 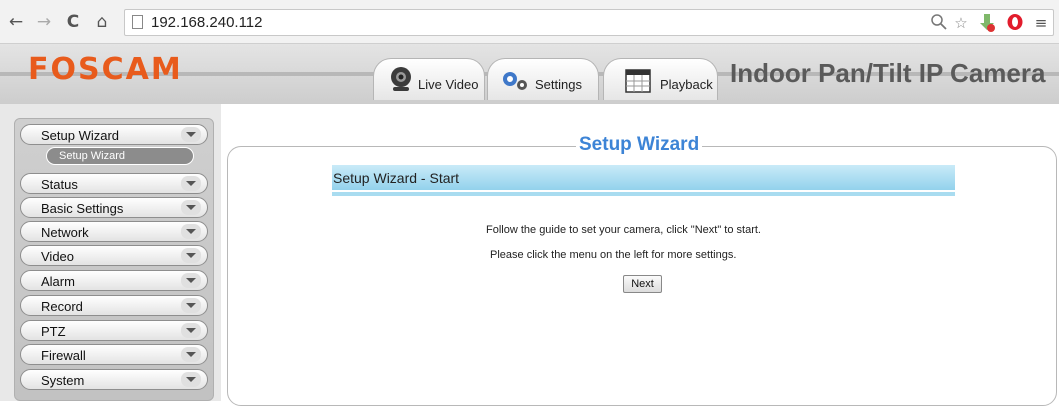 What do you see at coordinates (114, 354) in the screenshot?
I see `sidebar-item-firewall: Firewall` at bounding box center [114, 354].